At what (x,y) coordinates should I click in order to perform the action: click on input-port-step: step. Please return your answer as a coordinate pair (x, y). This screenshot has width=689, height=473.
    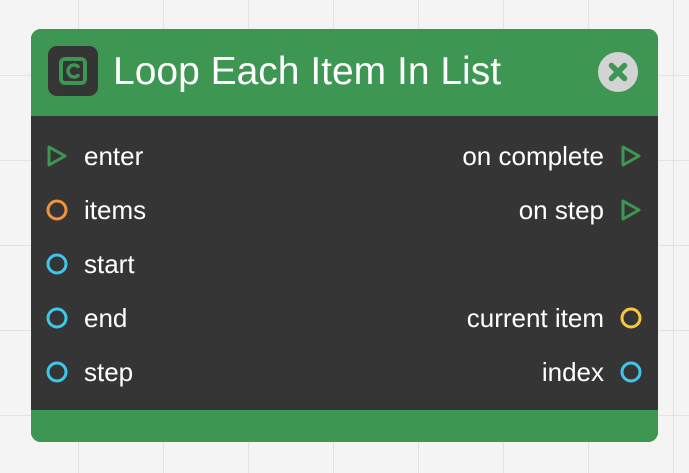
    Looking at the image, I should click on (89, 372).